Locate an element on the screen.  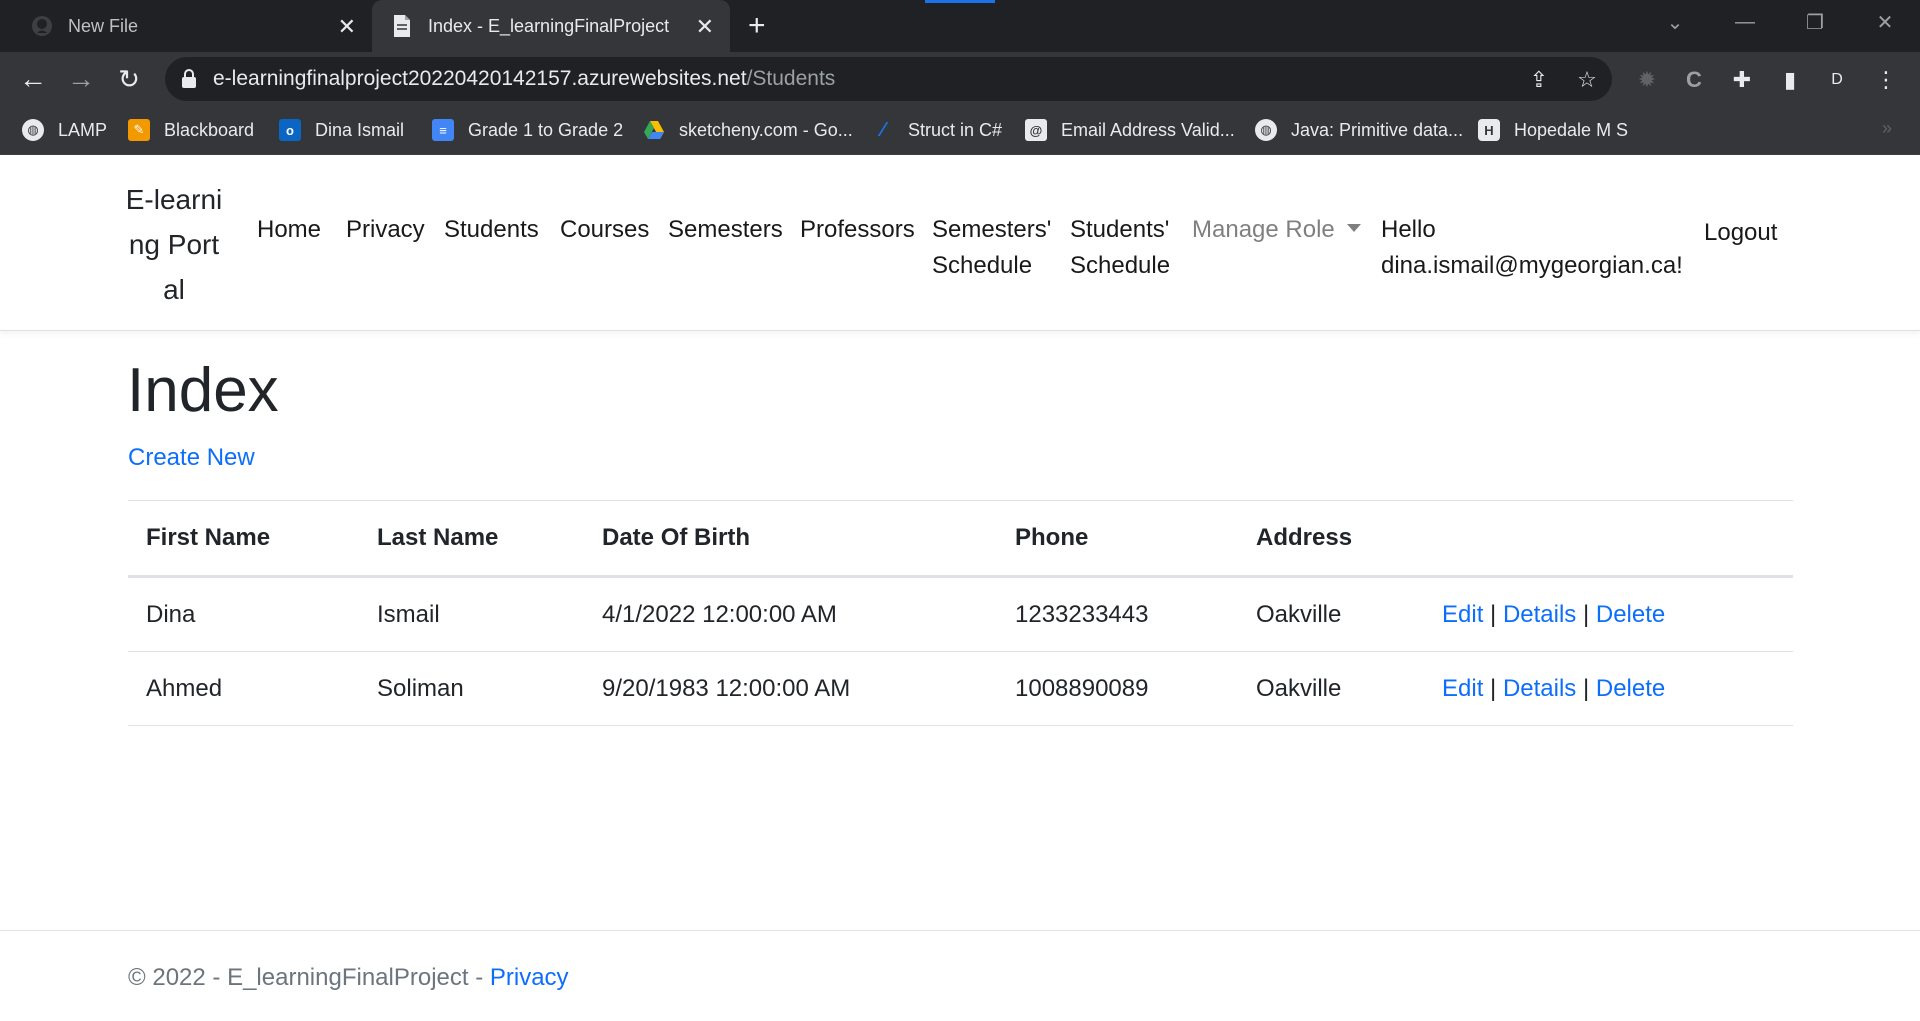
reload-icon: ↻ is located at coordinates (129, 79).